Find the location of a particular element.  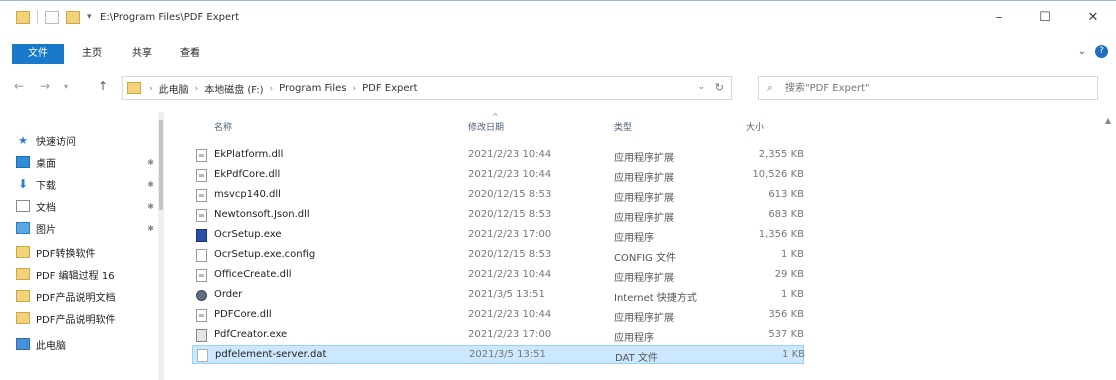

tab-view: 查看 is located at coordinates (190, 54).